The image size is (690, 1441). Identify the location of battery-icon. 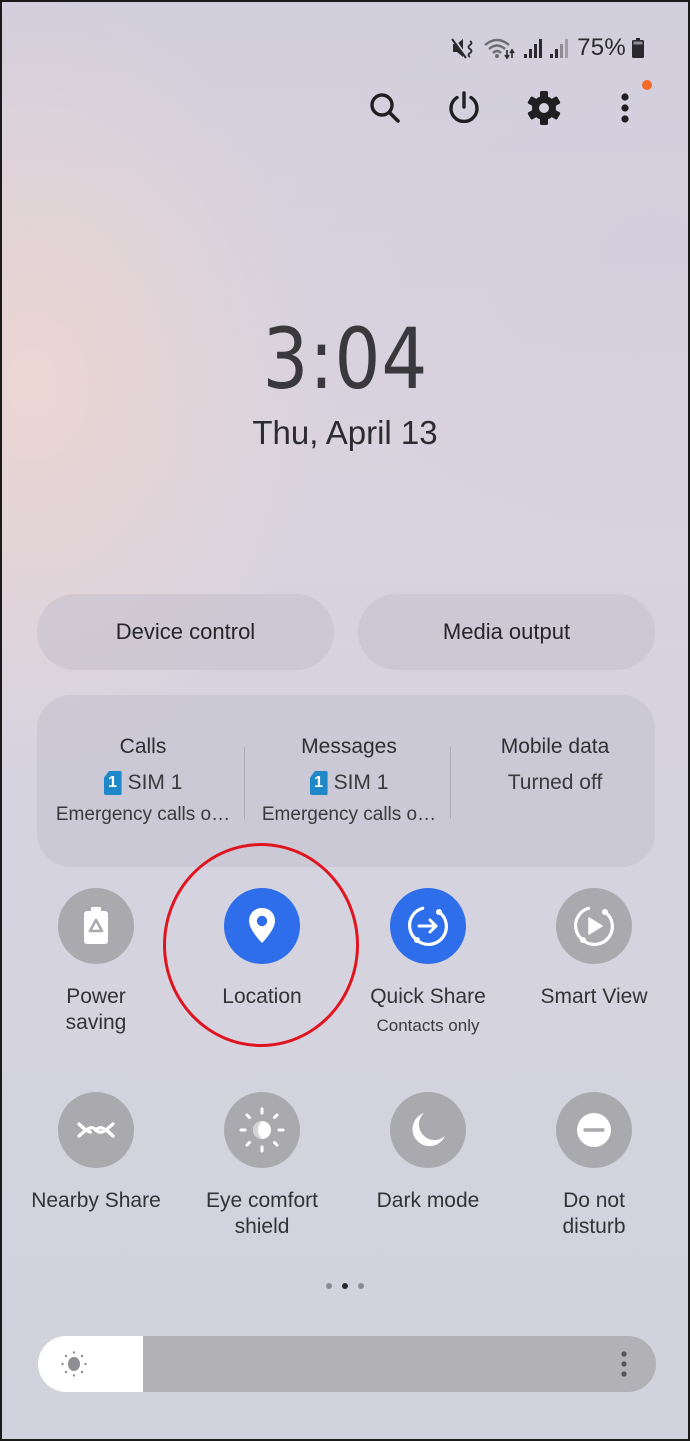
(638, 48).